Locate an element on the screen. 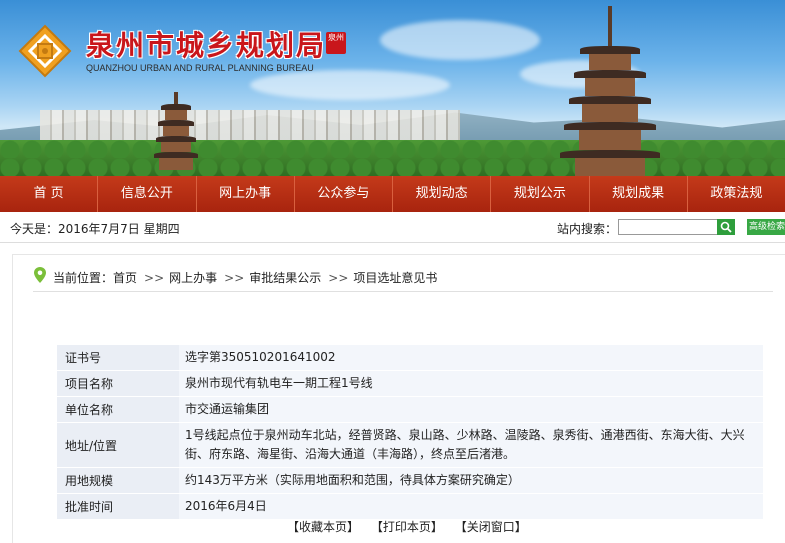  table-row: 证书号 选字第350510201641002 is located at coordinates (410, 358).